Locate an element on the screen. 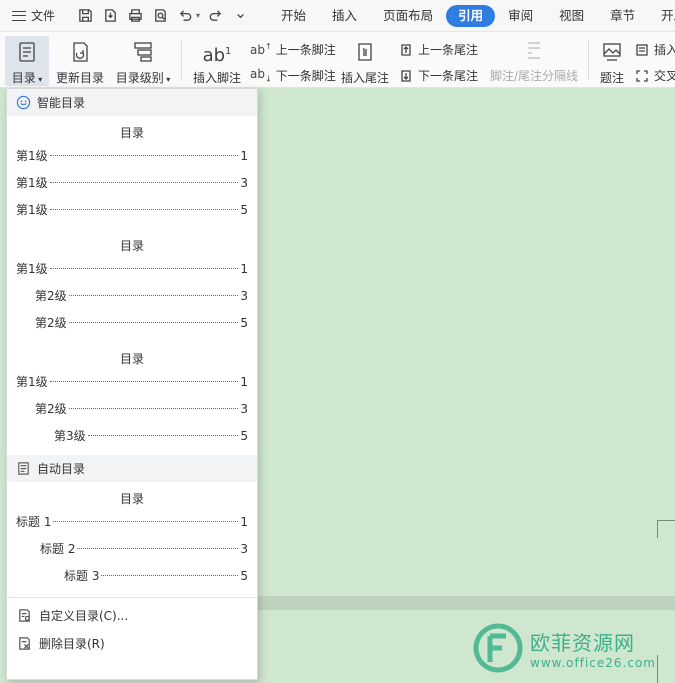 This screenshot has width=675, height=683. menu-icon is located at coordinates (19, 15).